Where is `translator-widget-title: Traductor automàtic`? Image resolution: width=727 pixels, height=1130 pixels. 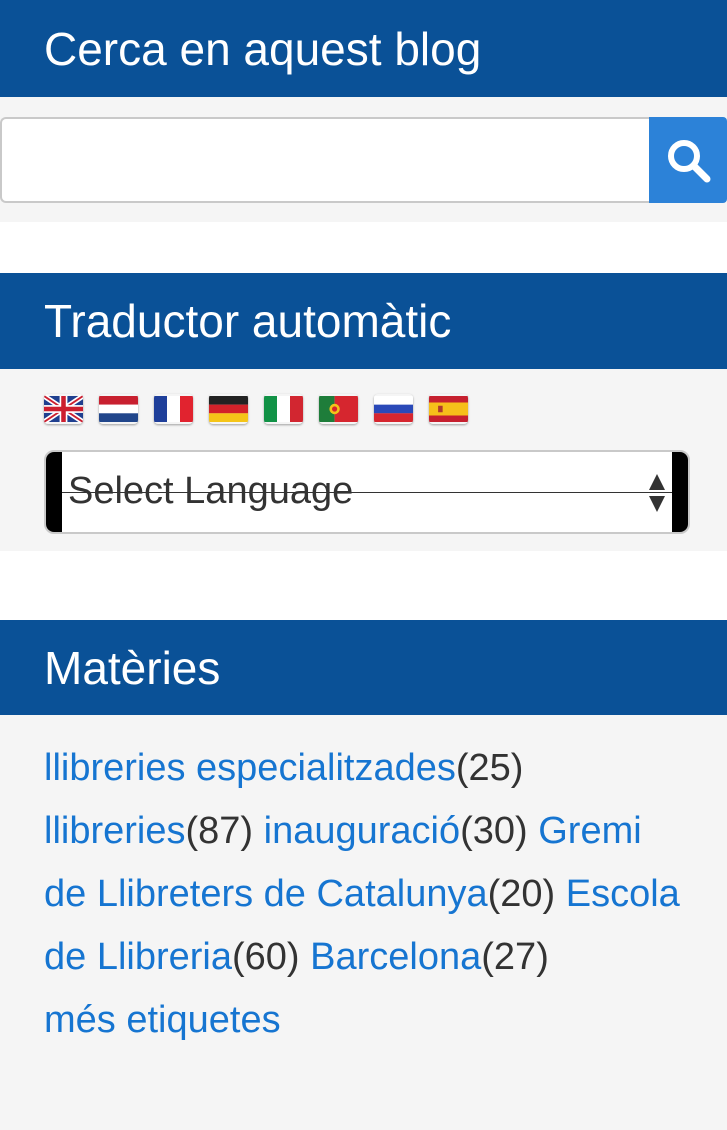 translator-widget-title: Traductor automàtic is located at coordinates (363, 321).